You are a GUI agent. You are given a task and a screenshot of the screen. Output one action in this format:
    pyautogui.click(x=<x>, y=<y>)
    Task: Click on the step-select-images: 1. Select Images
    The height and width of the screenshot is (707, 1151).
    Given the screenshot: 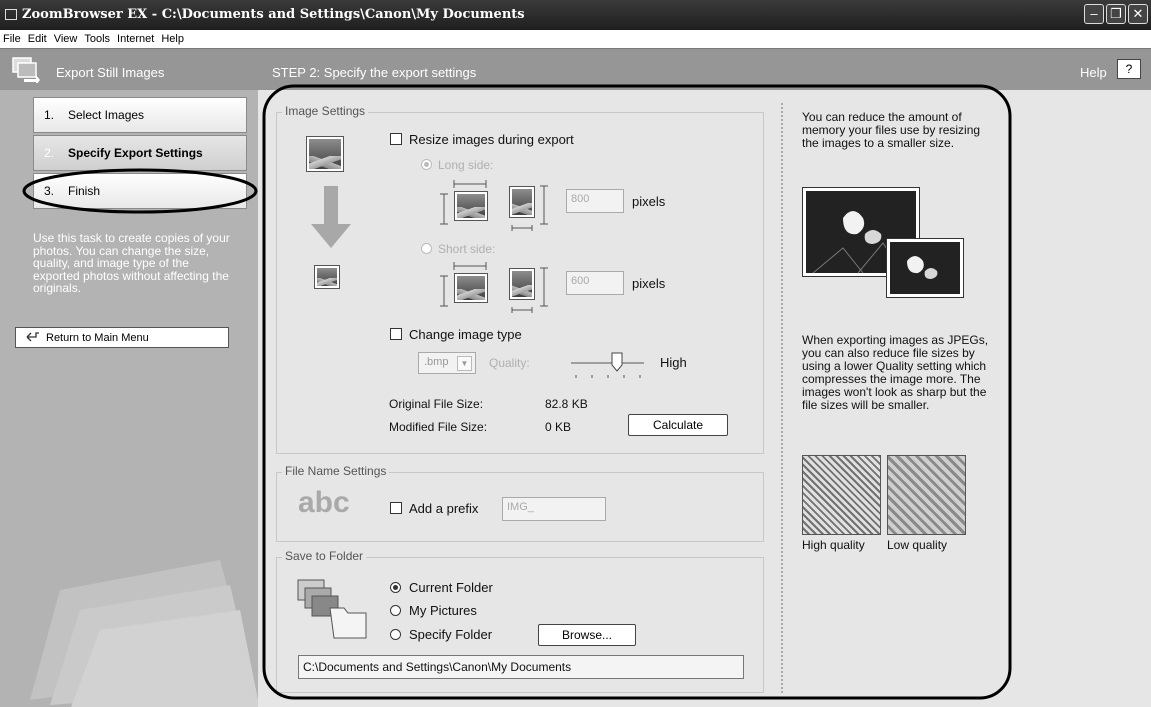 What is the action you would take?
    pyautogui.click(x=140, y=115)
    